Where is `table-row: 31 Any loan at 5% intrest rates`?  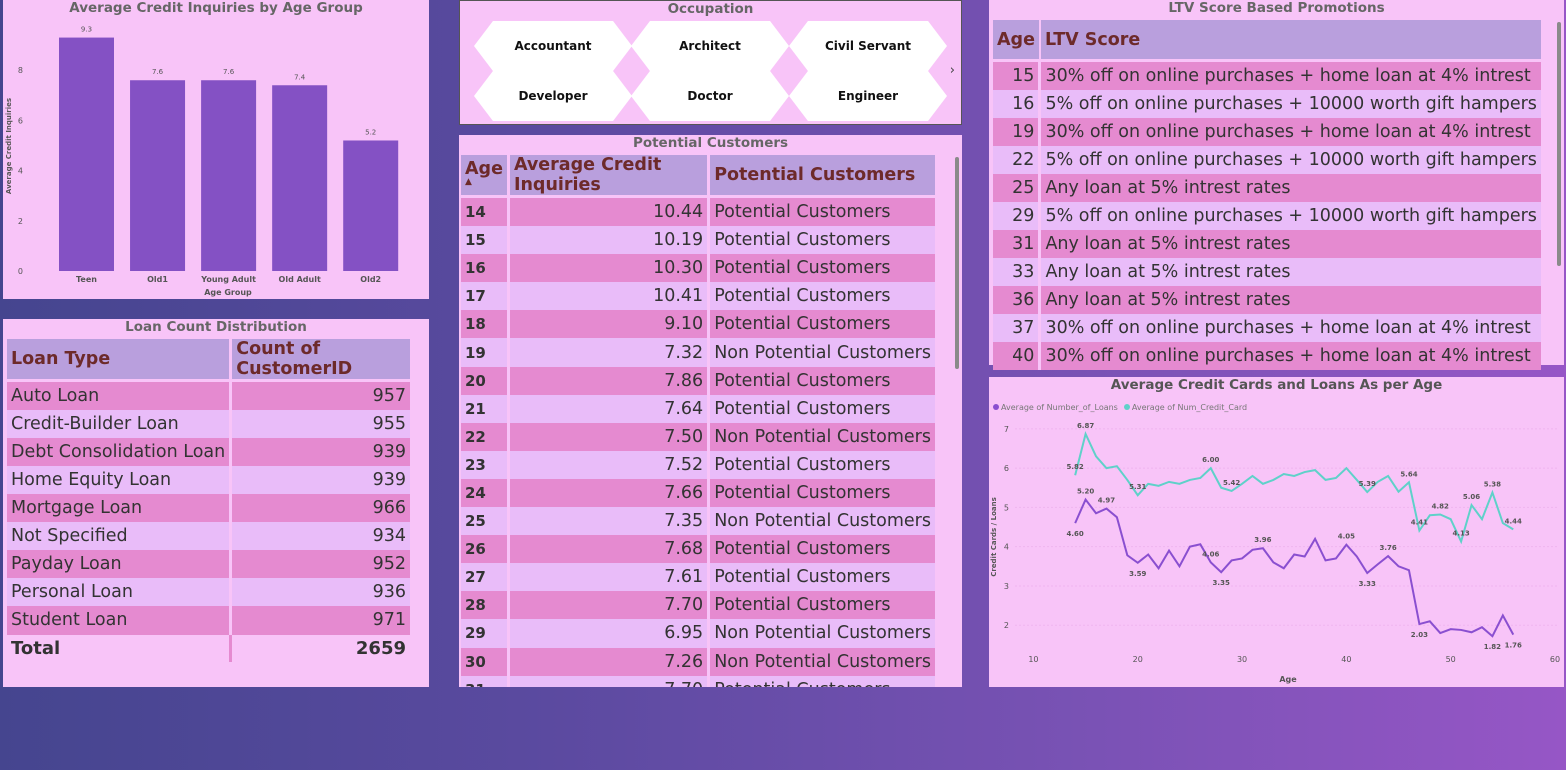
table-row: 31 Any loan at 5% intrest rates is located at coordinates (1267, 244).